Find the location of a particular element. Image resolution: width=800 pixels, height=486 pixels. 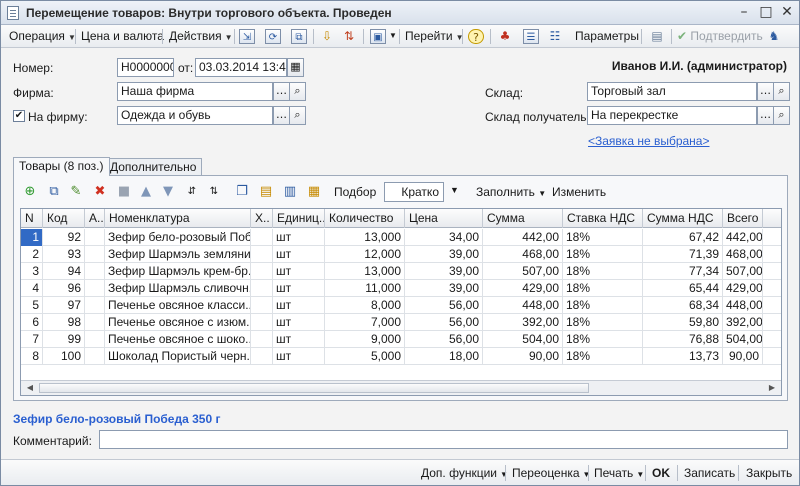

hierarchy-icon: ♣ is located at coordinates (505, 36).